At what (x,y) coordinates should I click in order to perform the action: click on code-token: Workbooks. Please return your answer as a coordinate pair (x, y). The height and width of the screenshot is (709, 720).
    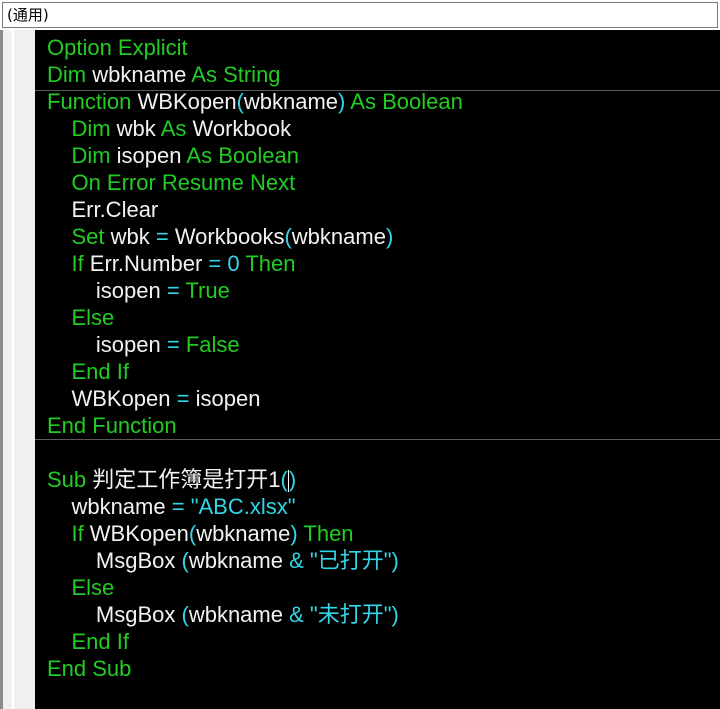
    Looking at the image, I should click on (229, 236).